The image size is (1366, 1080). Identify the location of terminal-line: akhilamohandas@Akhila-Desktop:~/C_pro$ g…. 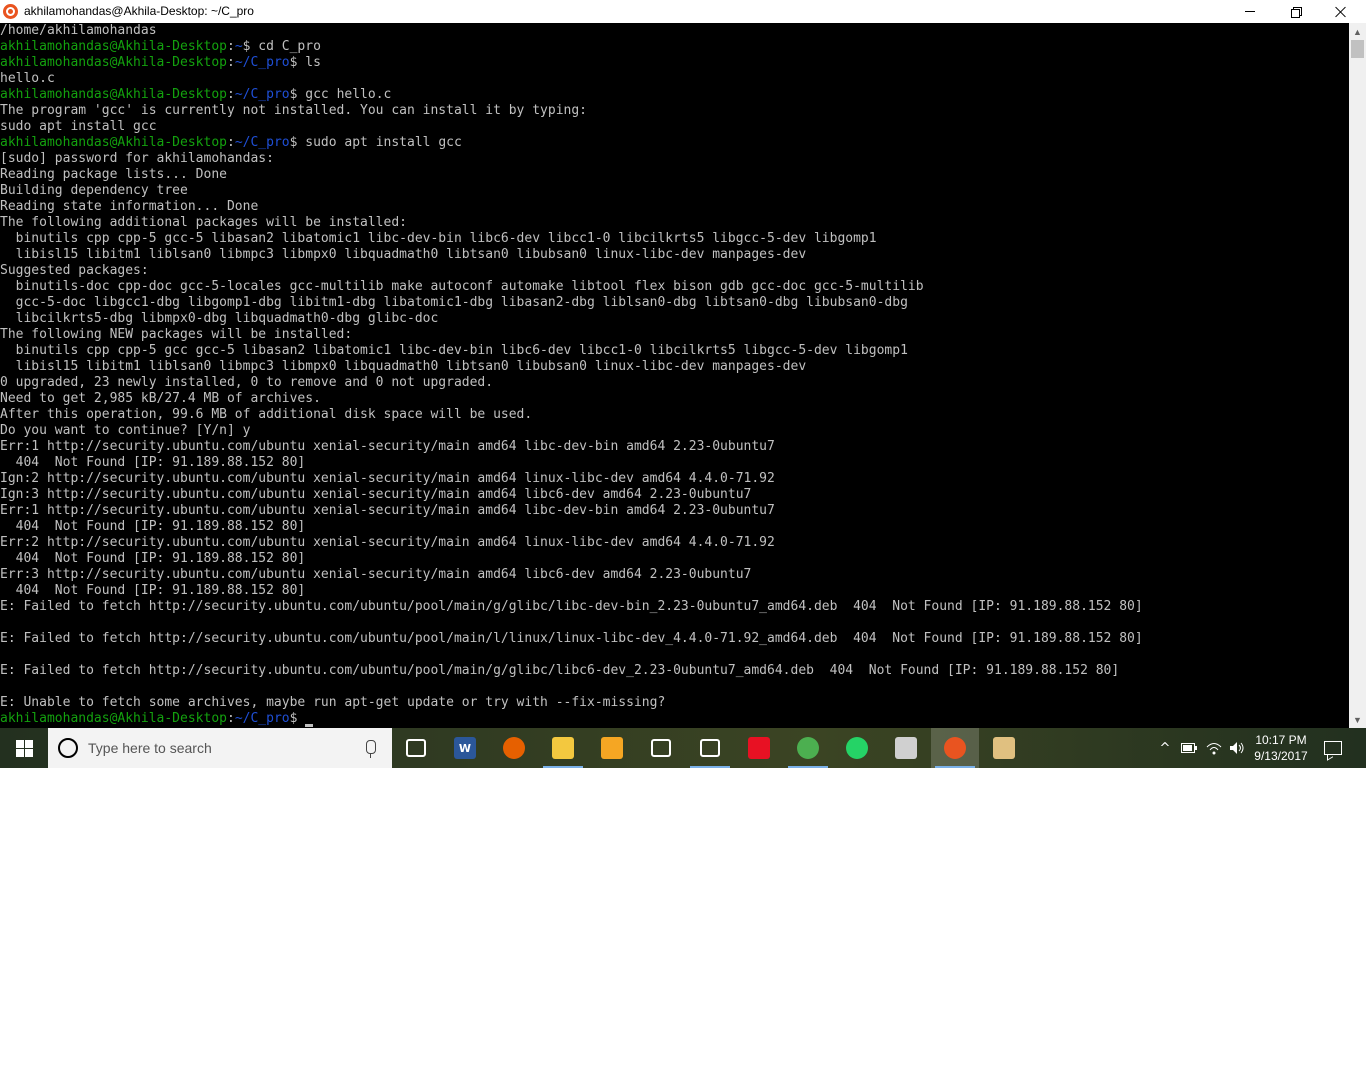
(674, 95).